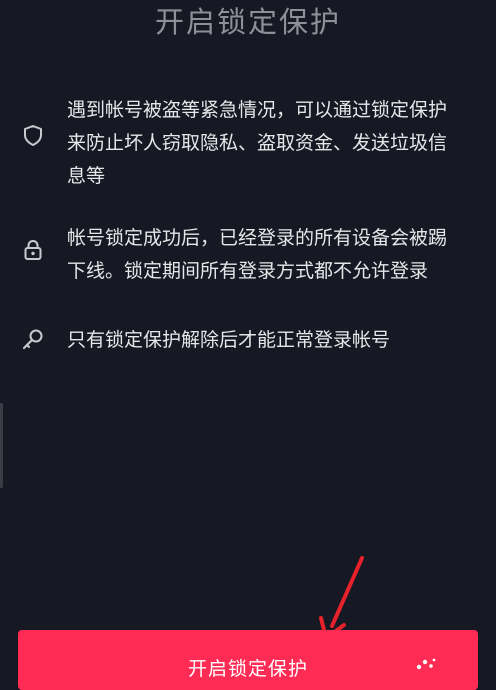 This screenshot has height=690, width=496. What do you see at coordinates (248, 660) in the screenshot?
I see `enable-lock-protection-button: 开启锁定保护` at bounding box center [248, 660].